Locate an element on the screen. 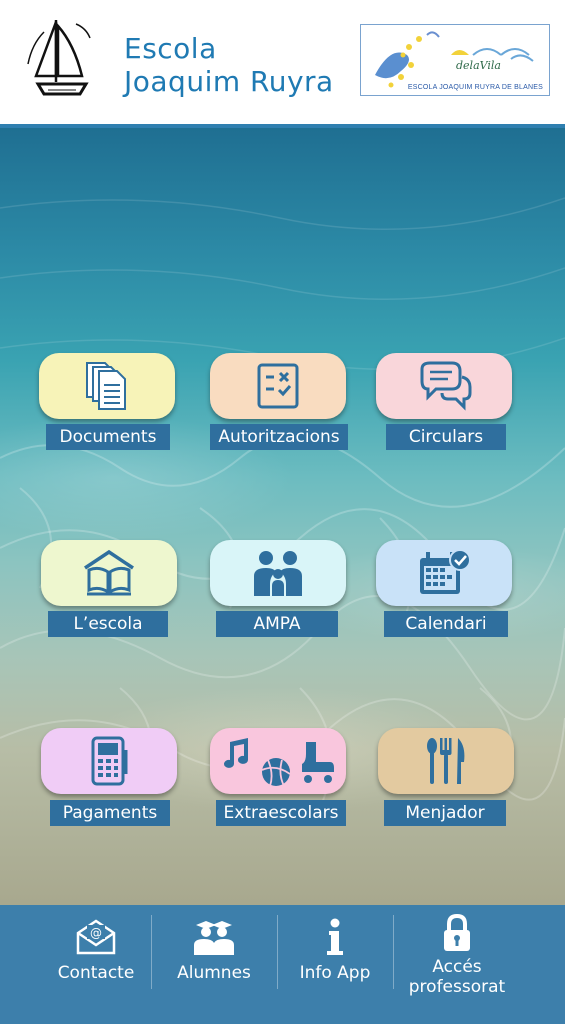 The image size is (565, 1024). nav-contacte-label: Contacte is located at coordinates (96, 973).